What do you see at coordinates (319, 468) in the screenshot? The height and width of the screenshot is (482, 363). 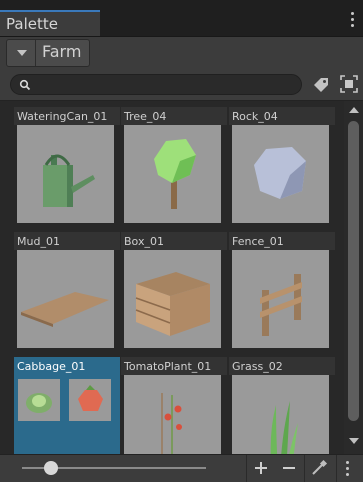 I see `eyedropper-icon` at bounding box center [319, 468].